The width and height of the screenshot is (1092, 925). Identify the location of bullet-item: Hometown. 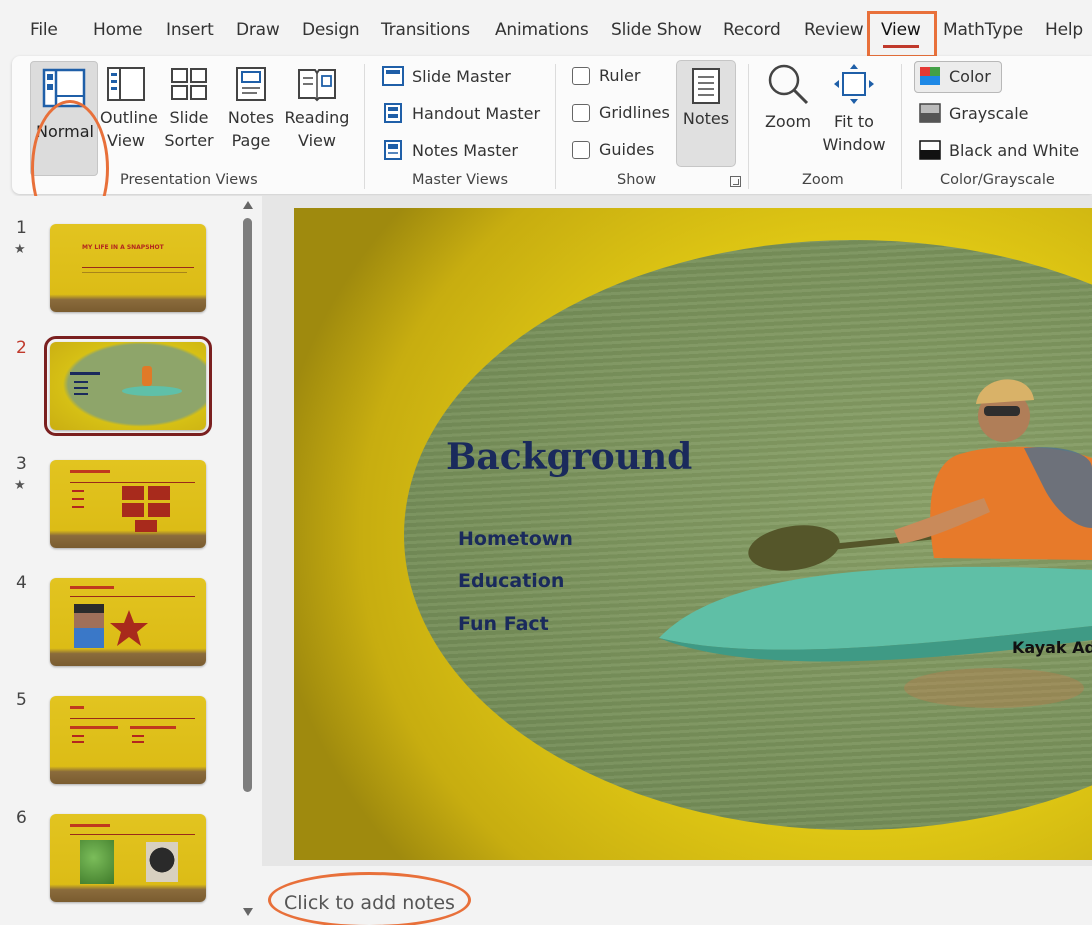
(515, 539).